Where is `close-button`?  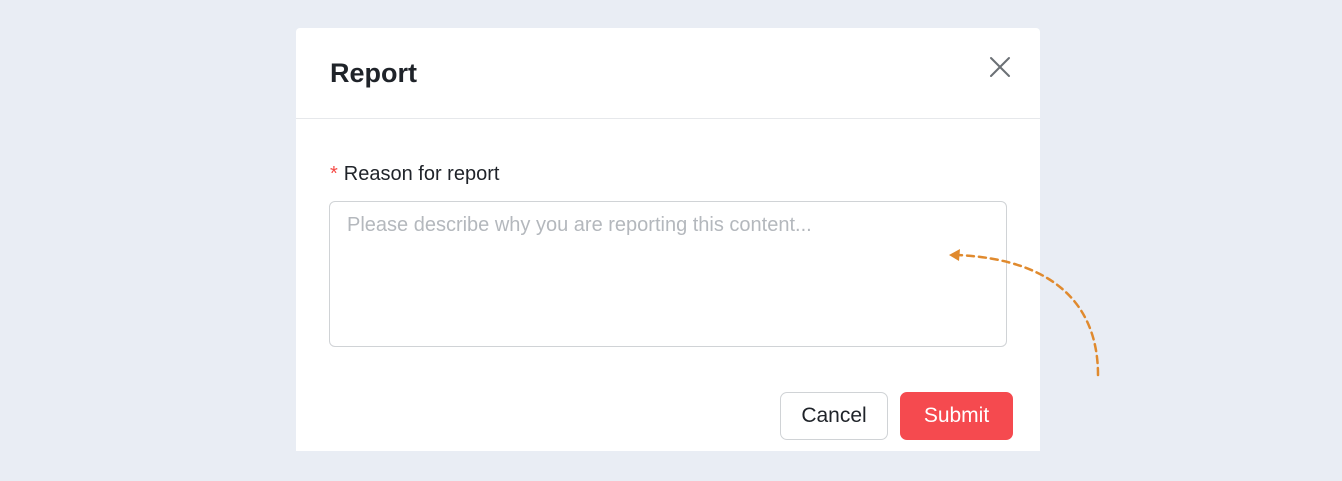
close-button is located at coordinates (1000, 67).